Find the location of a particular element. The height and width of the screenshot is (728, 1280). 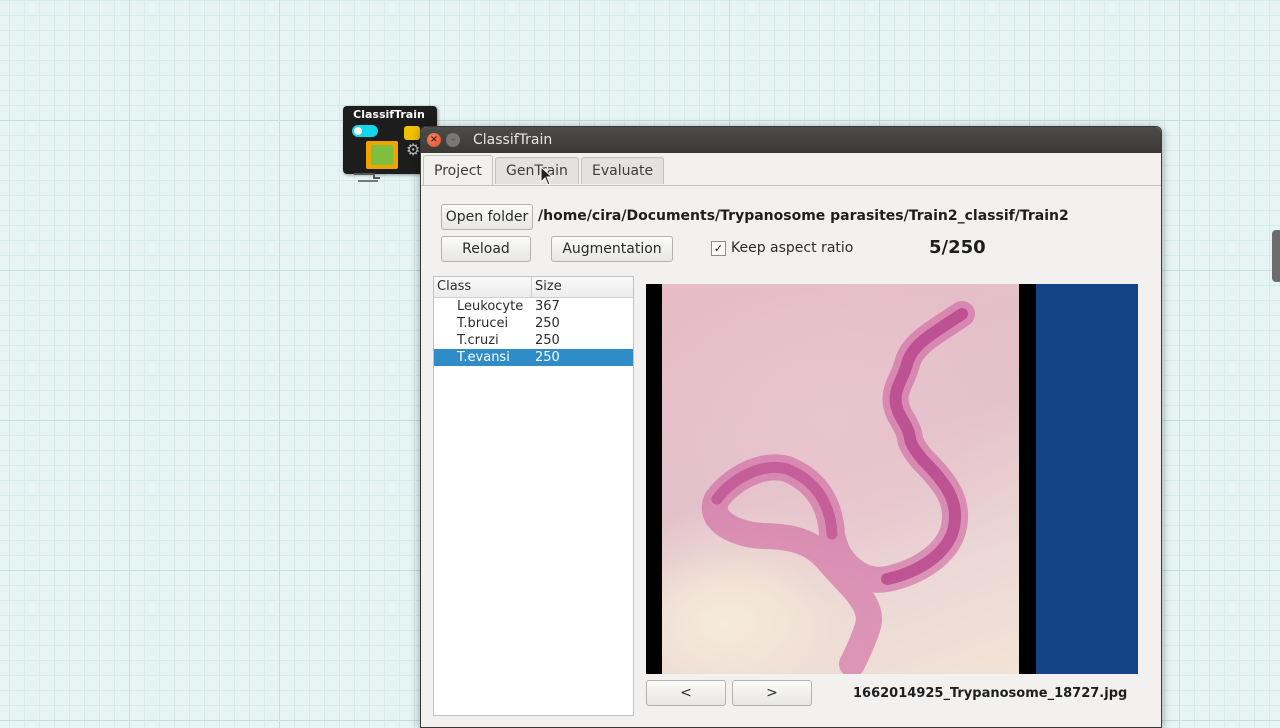

node-title: ClassifTrain is located at coordinates (389, 114).